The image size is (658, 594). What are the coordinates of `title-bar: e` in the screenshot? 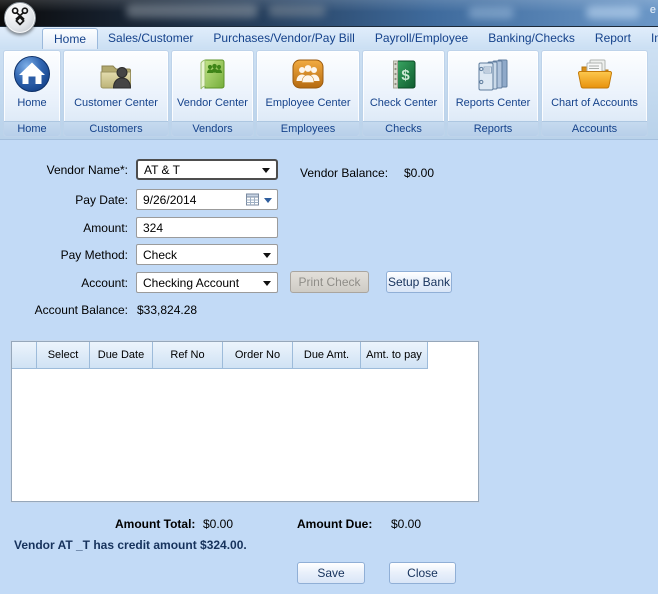 It's located at (329, 13).